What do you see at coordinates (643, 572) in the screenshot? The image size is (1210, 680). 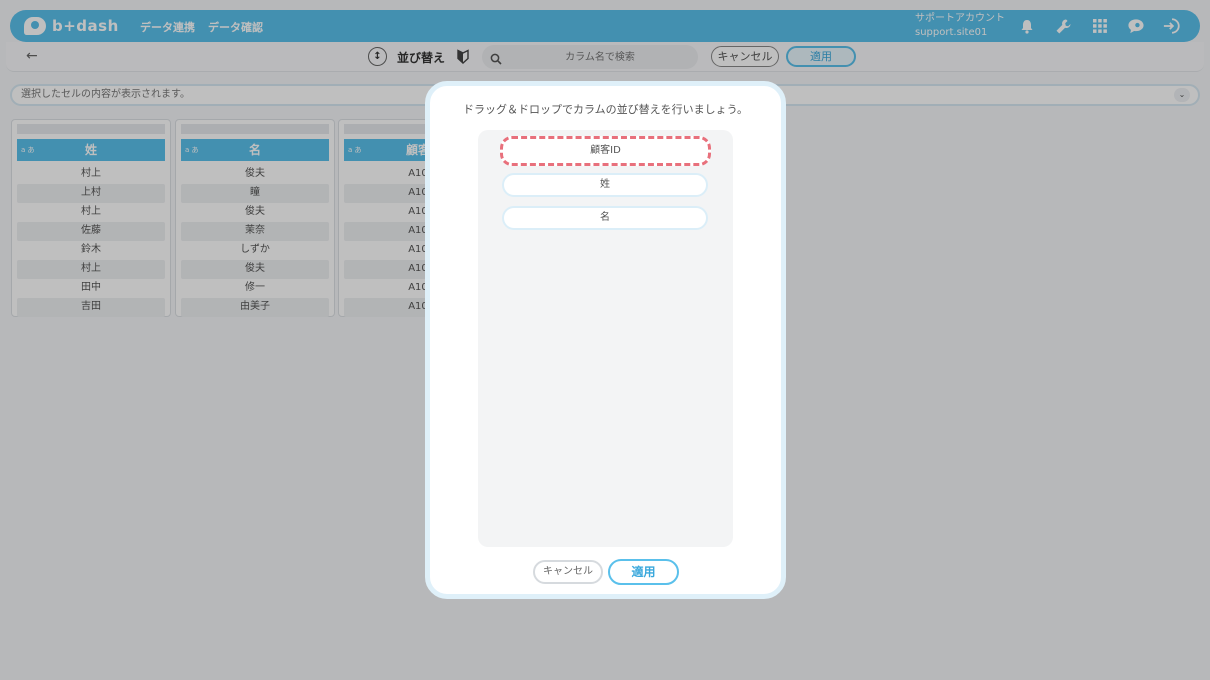 I see `dialog-apply-button: 適用` at bounding box center [643, 572].